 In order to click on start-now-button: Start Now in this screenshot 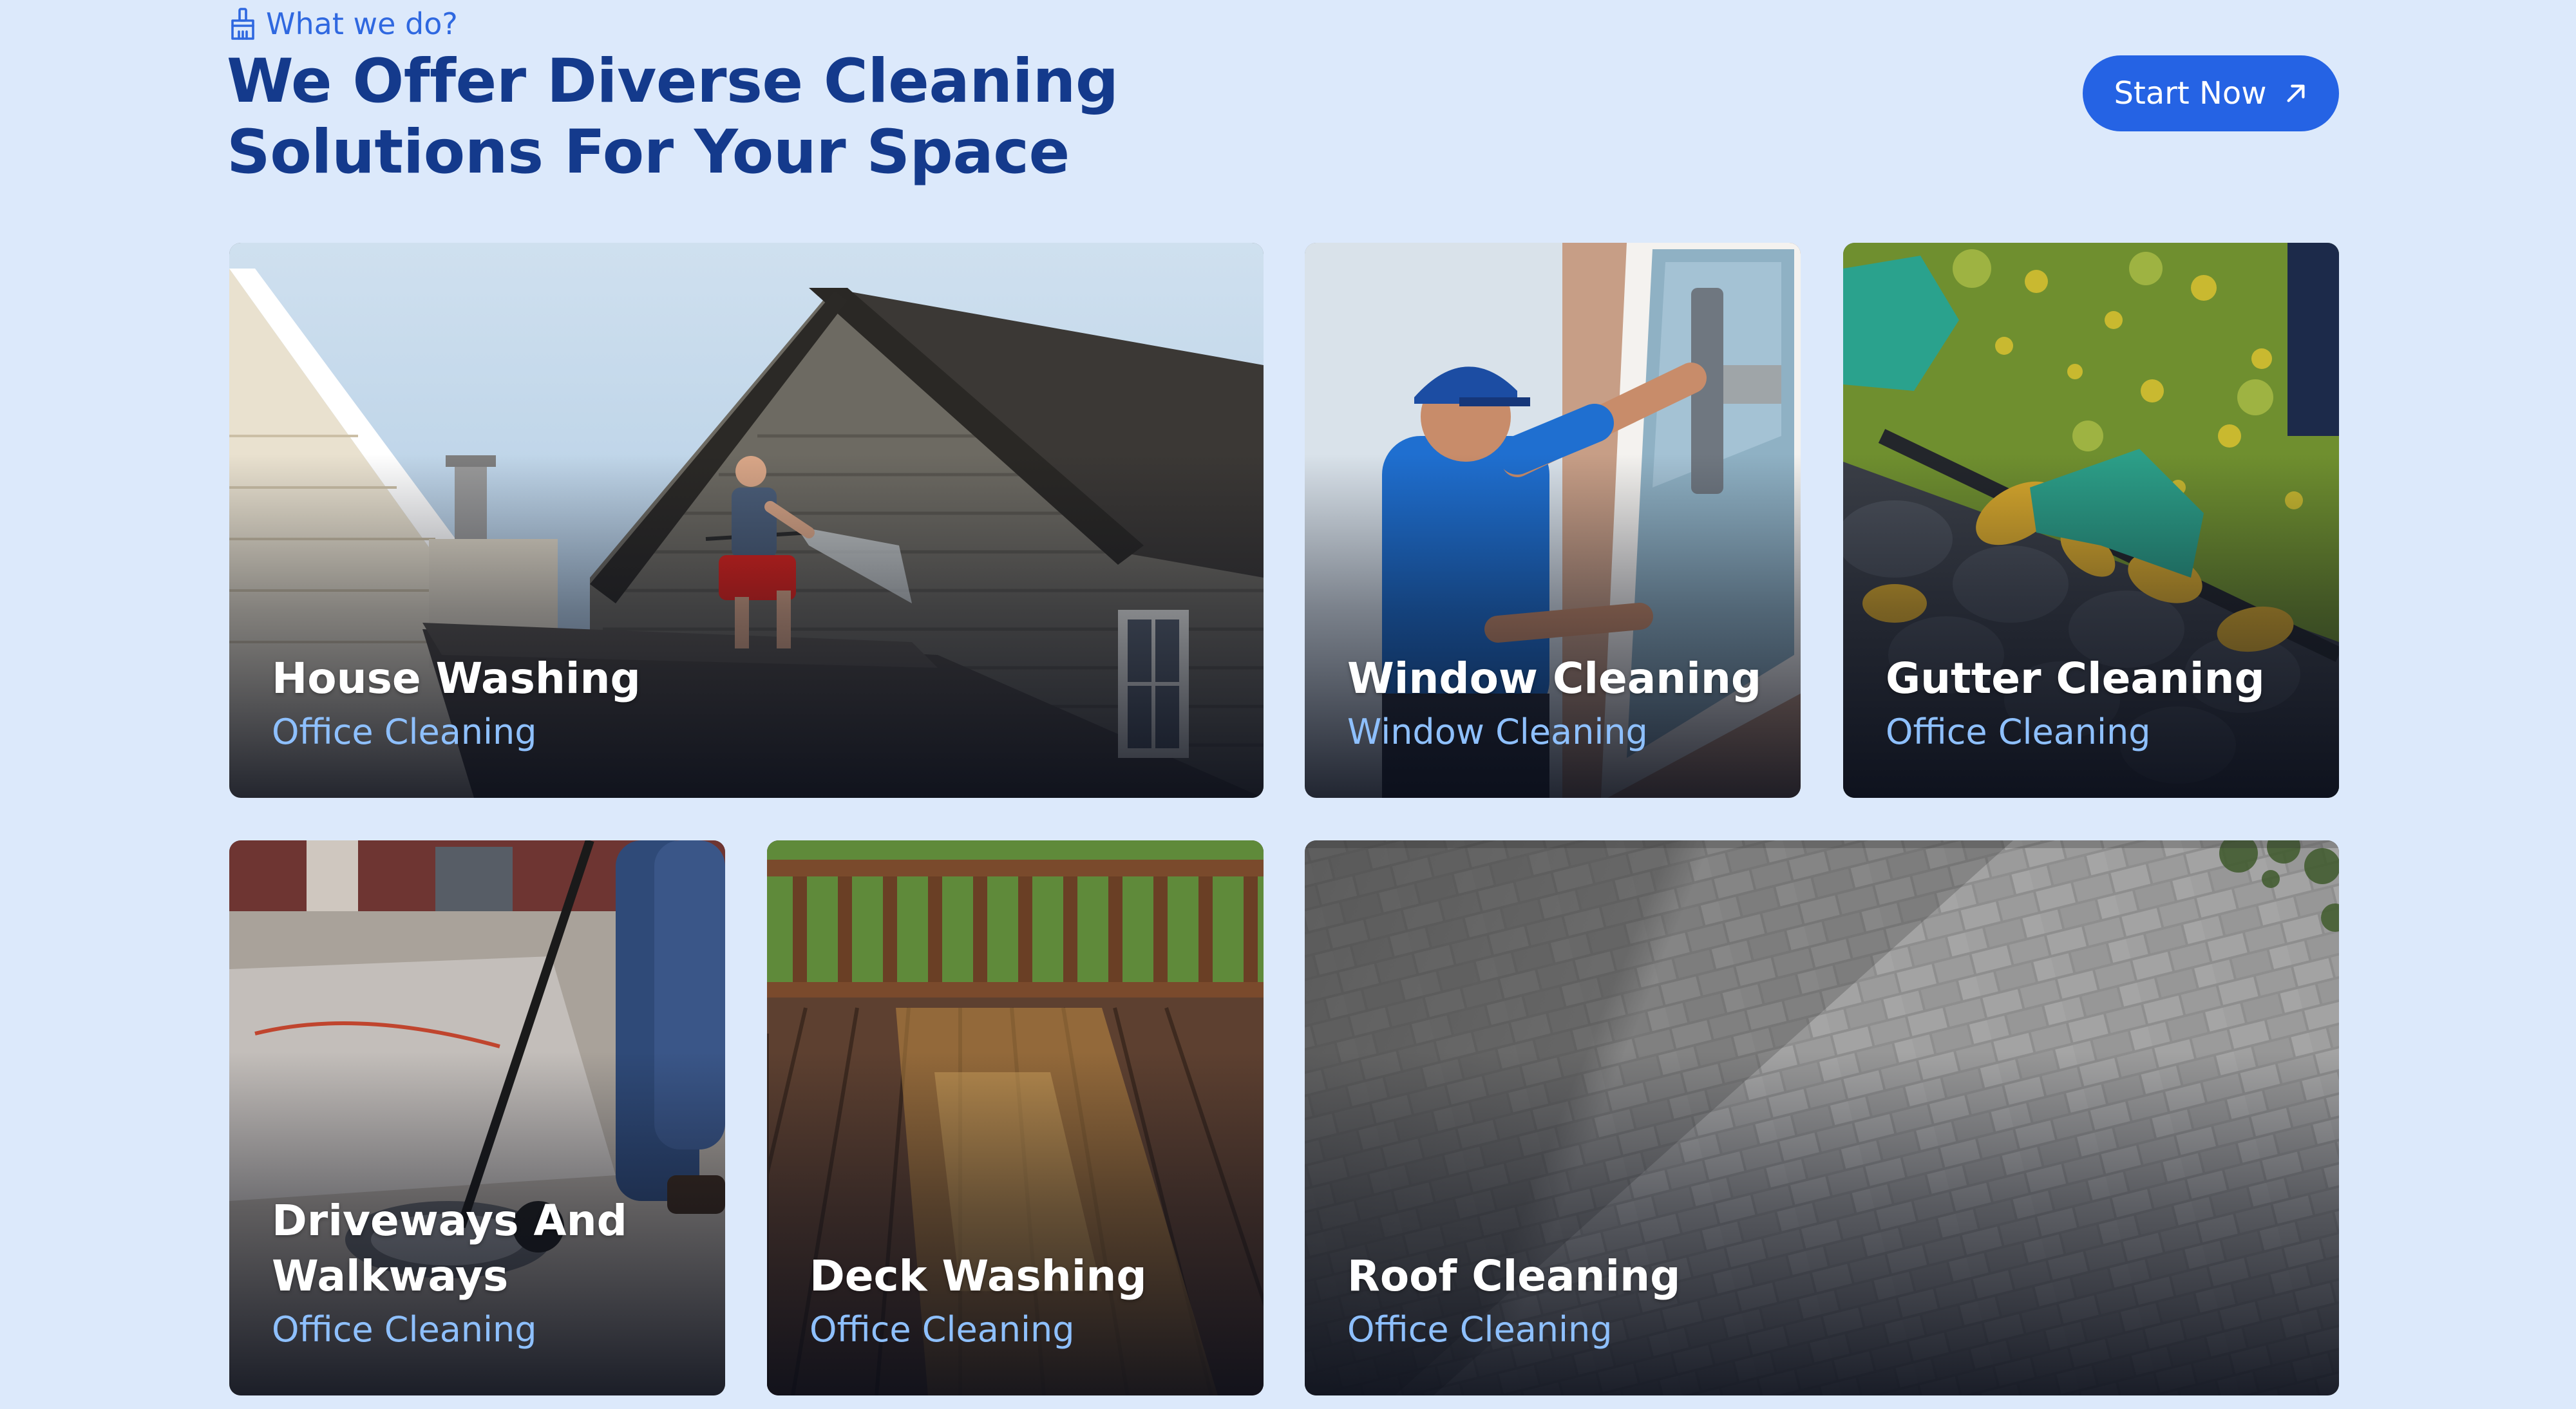, I will do `click(2211, 93)`.